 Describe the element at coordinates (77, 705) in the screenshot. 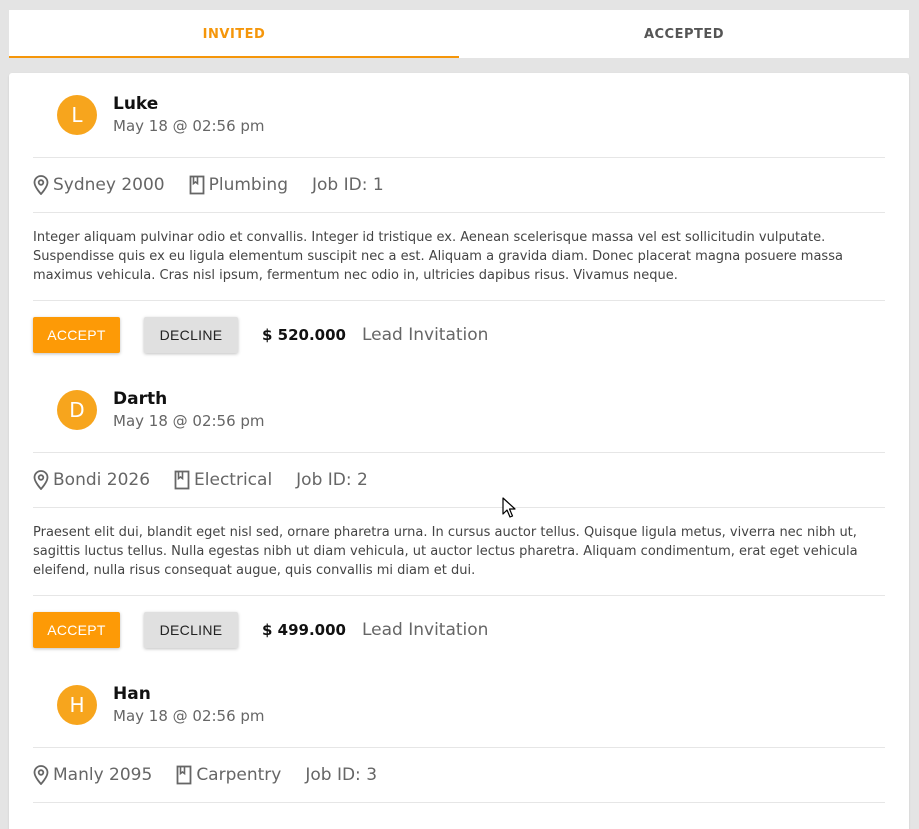

I see `avatar: H` at that location.